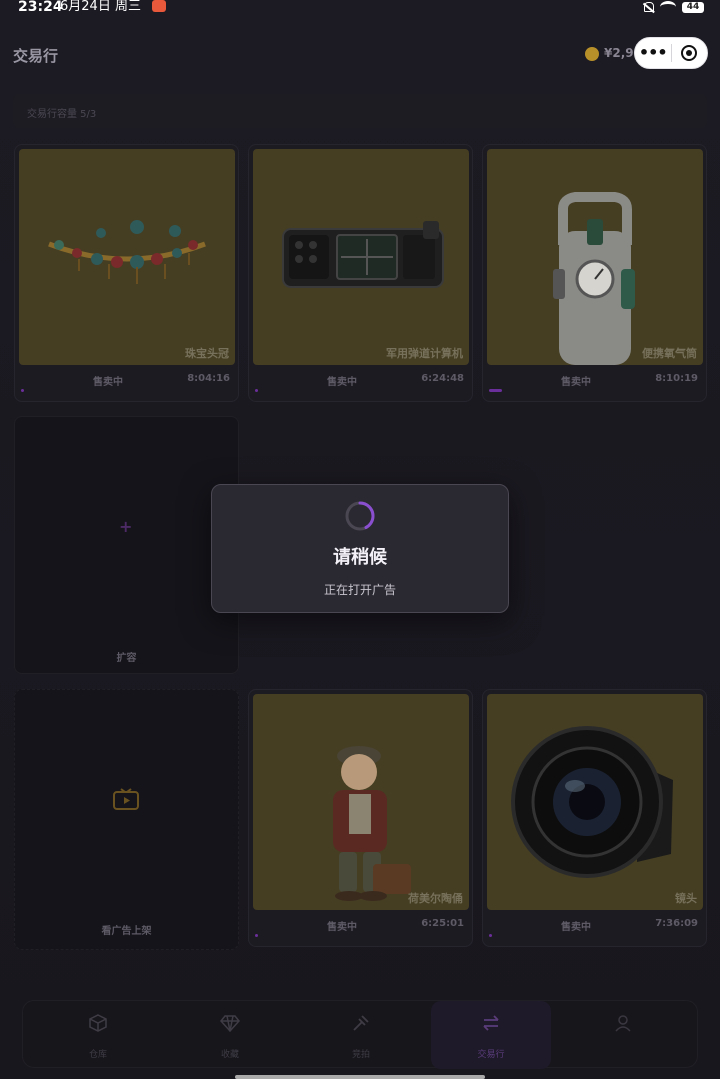 This screenshot has width=720, height=1079. What do you see at coordinates (360, 557) in the screenshot?
I see `dialog-title: 请稍候` at bounding box center [360, 557].